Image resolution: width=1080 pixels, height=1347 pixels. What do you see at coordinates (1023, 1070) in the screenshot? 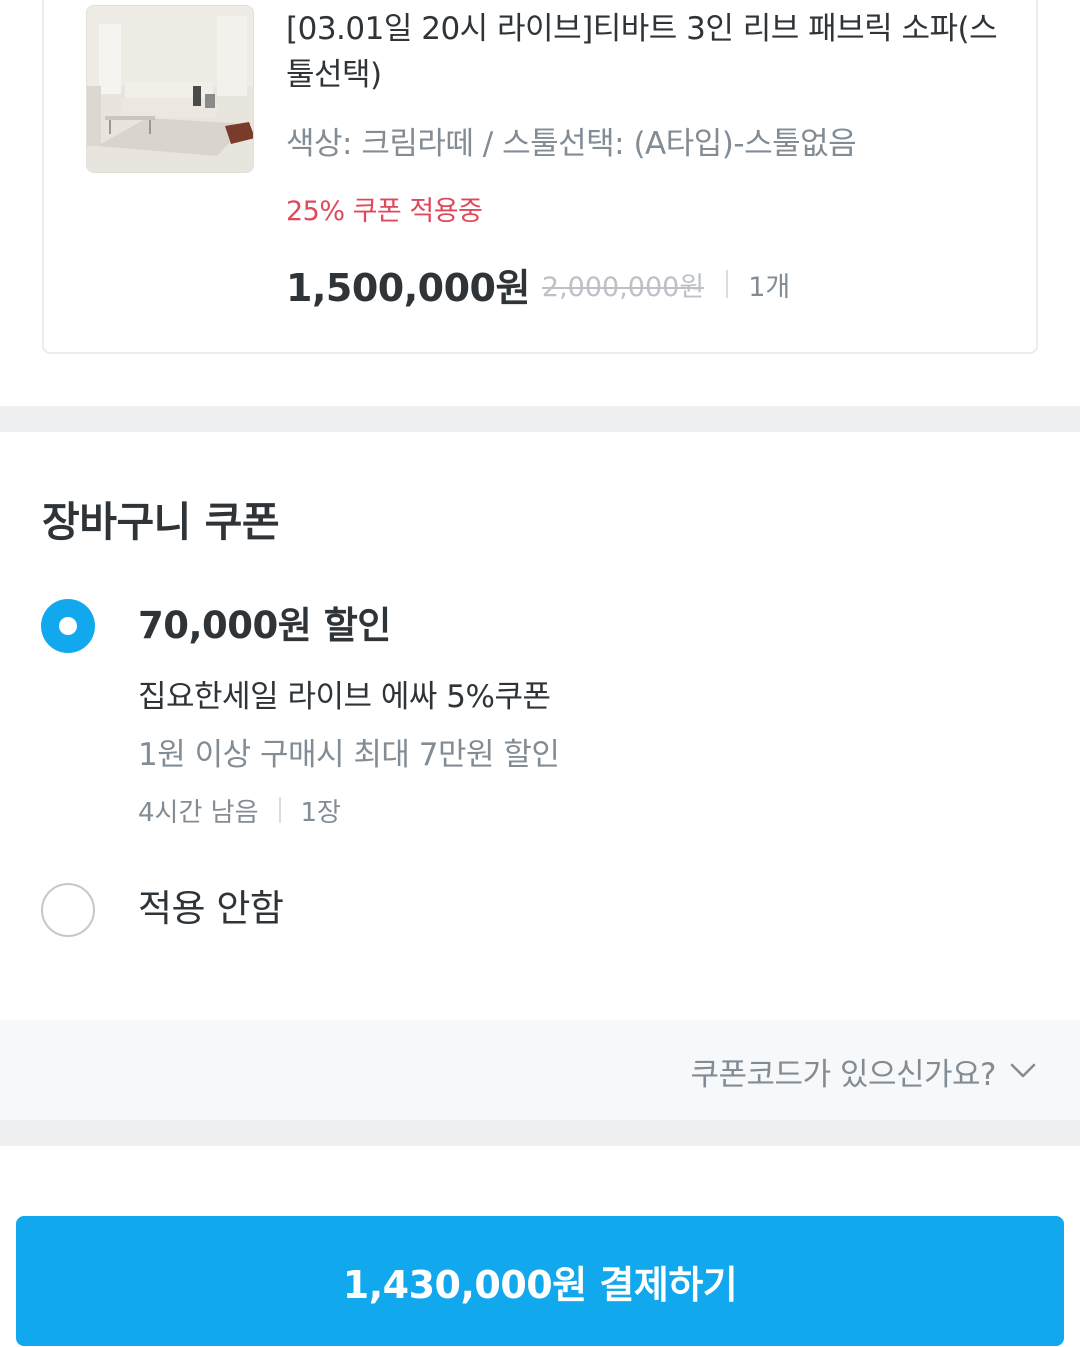
I see `chevron-down-icon` at bounding box center [1023, 1070].